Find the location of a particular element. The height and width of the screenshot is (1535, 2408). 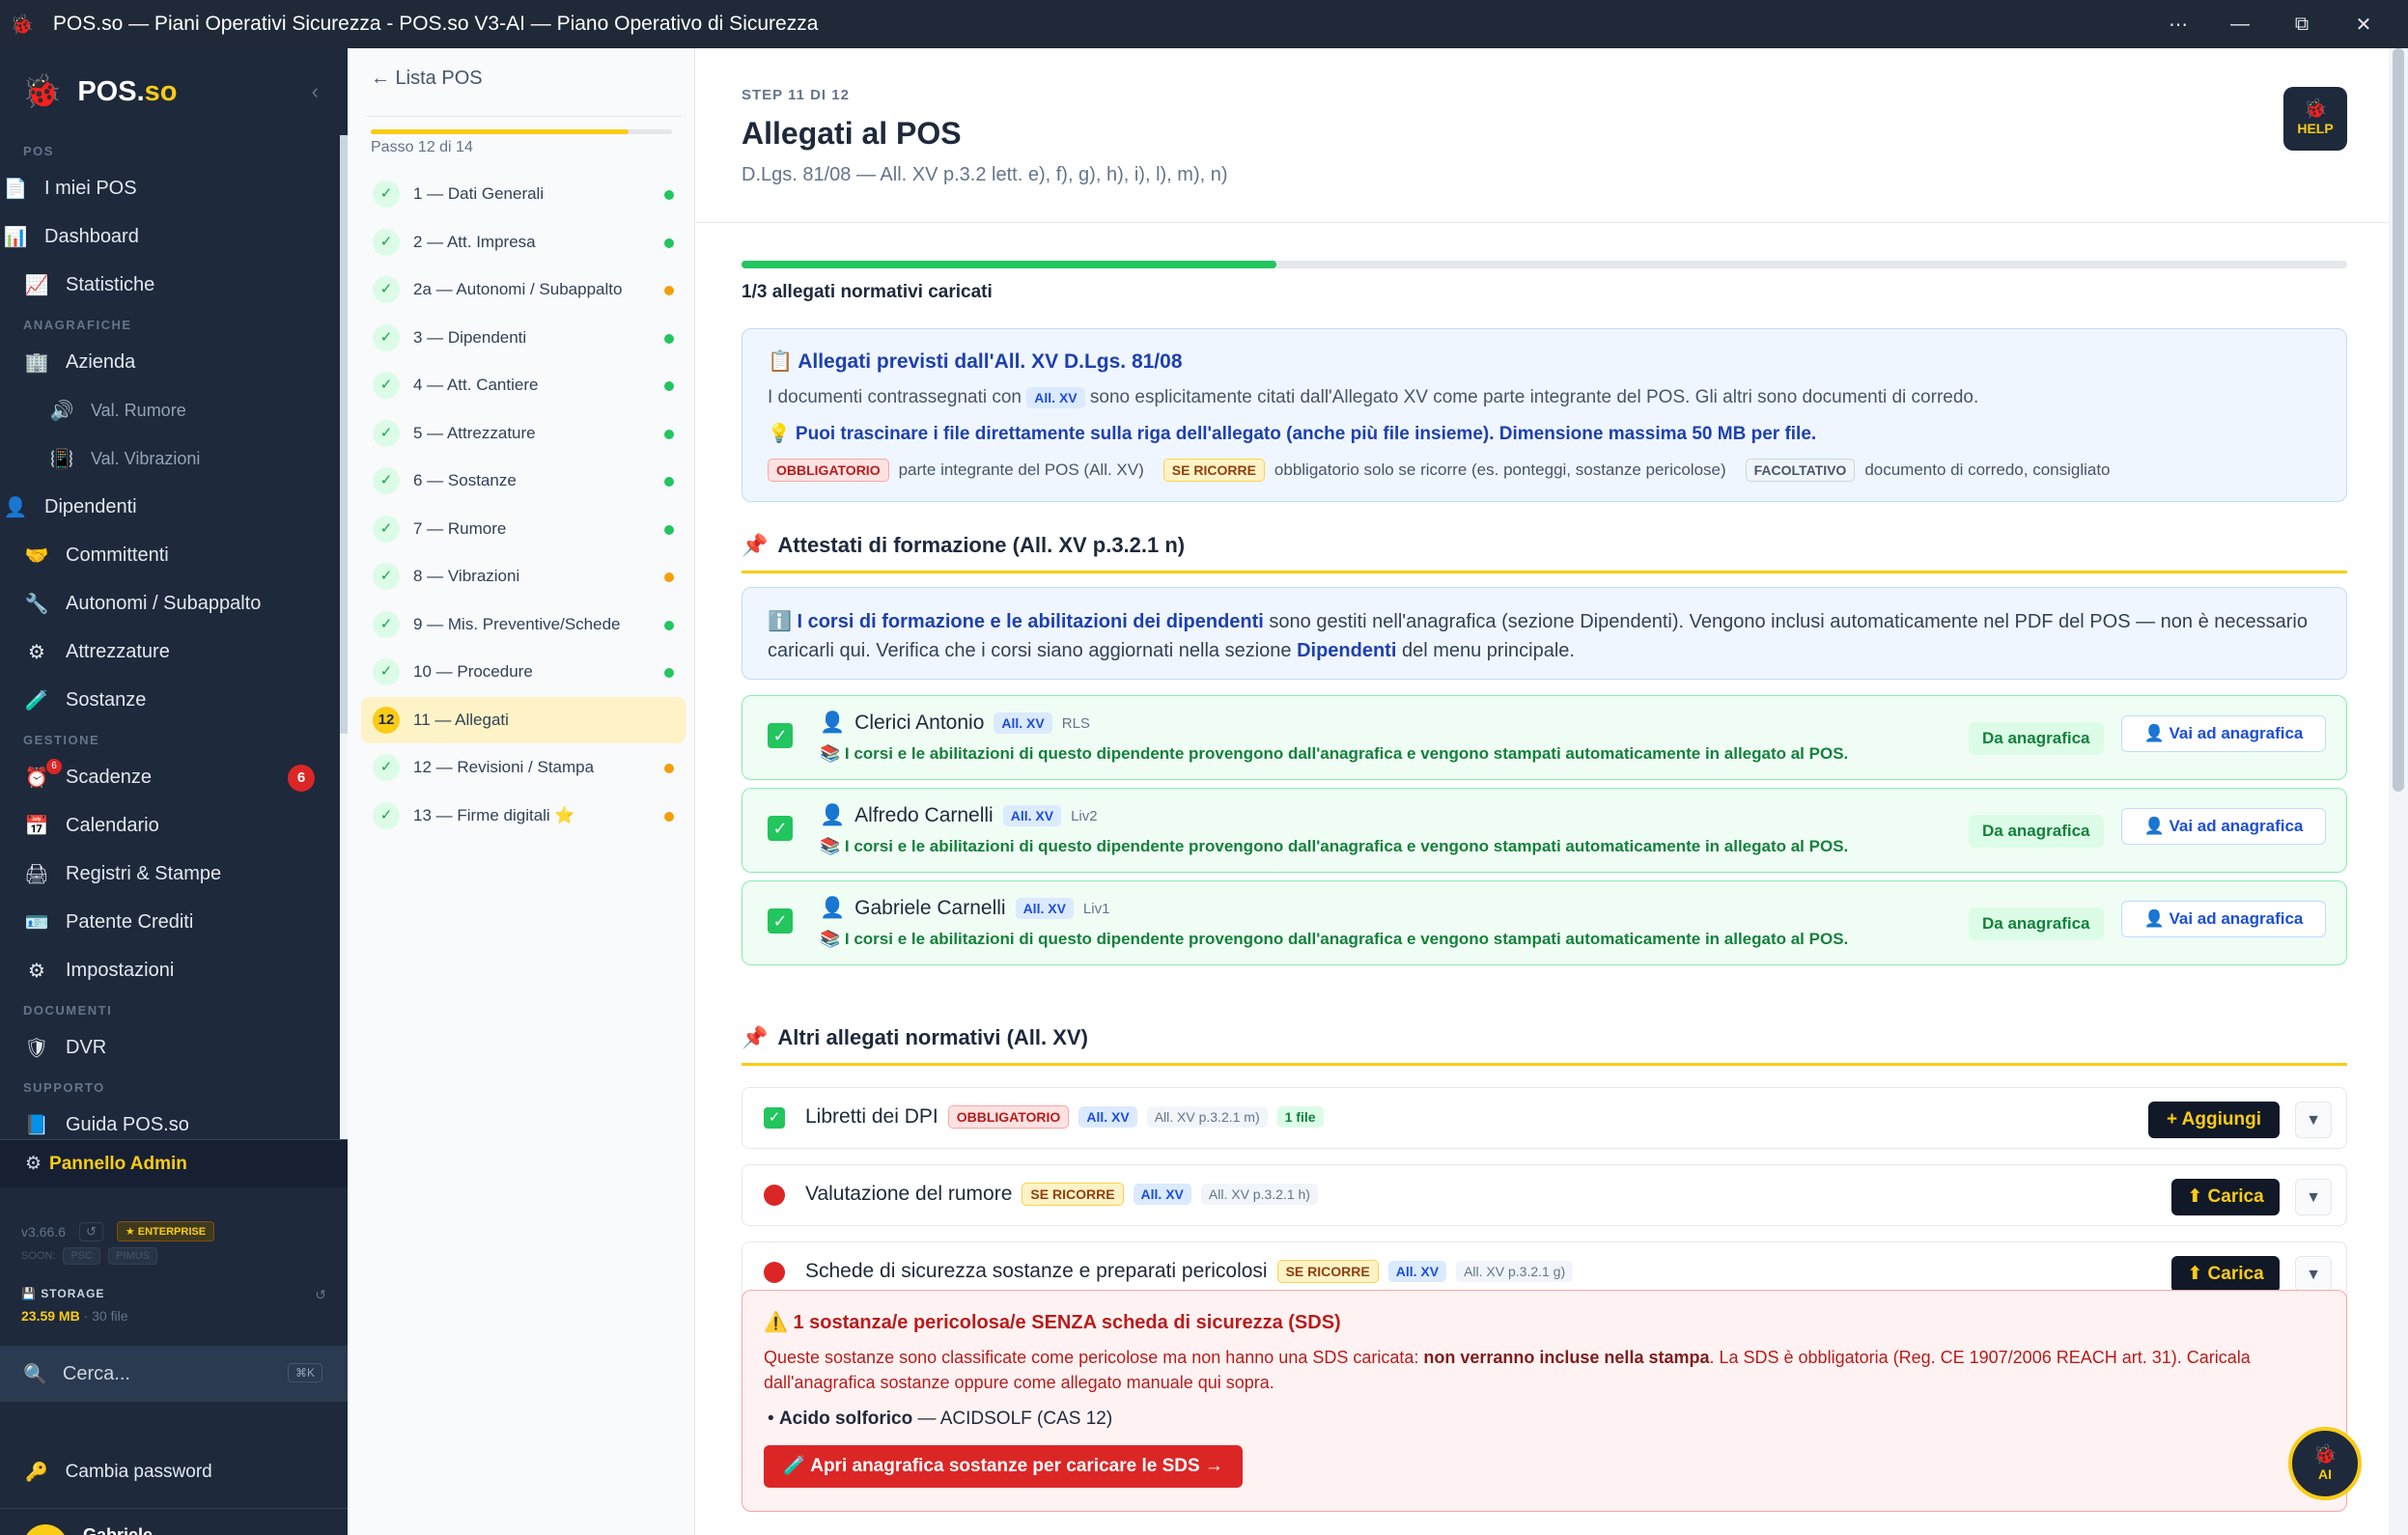

missing-status-icon is located at coordinates (775, 1272).